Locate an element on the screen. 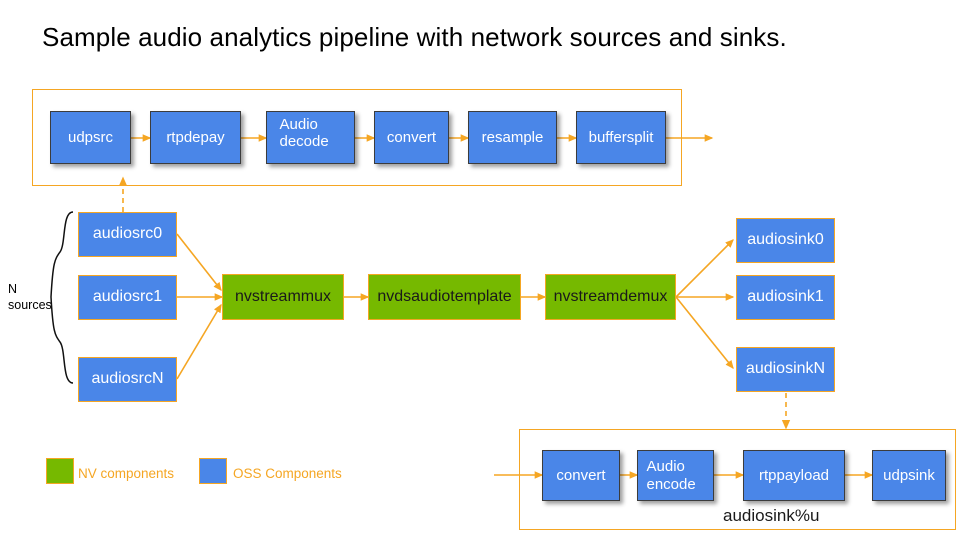  sources-brace is located at coordinates (62, 297).